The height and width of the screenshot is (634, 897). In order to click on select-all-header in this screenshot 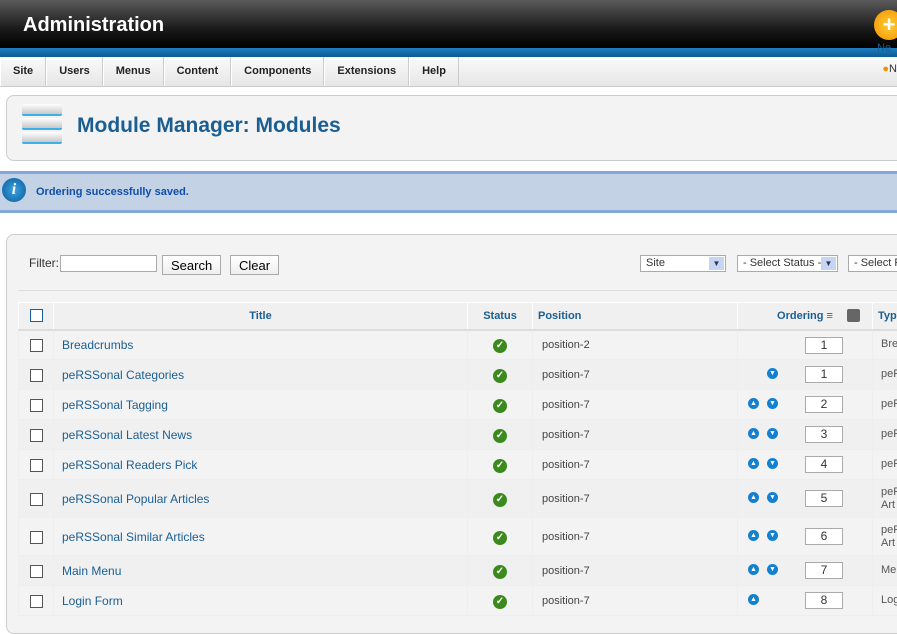, I will do `click(36, 316)`.